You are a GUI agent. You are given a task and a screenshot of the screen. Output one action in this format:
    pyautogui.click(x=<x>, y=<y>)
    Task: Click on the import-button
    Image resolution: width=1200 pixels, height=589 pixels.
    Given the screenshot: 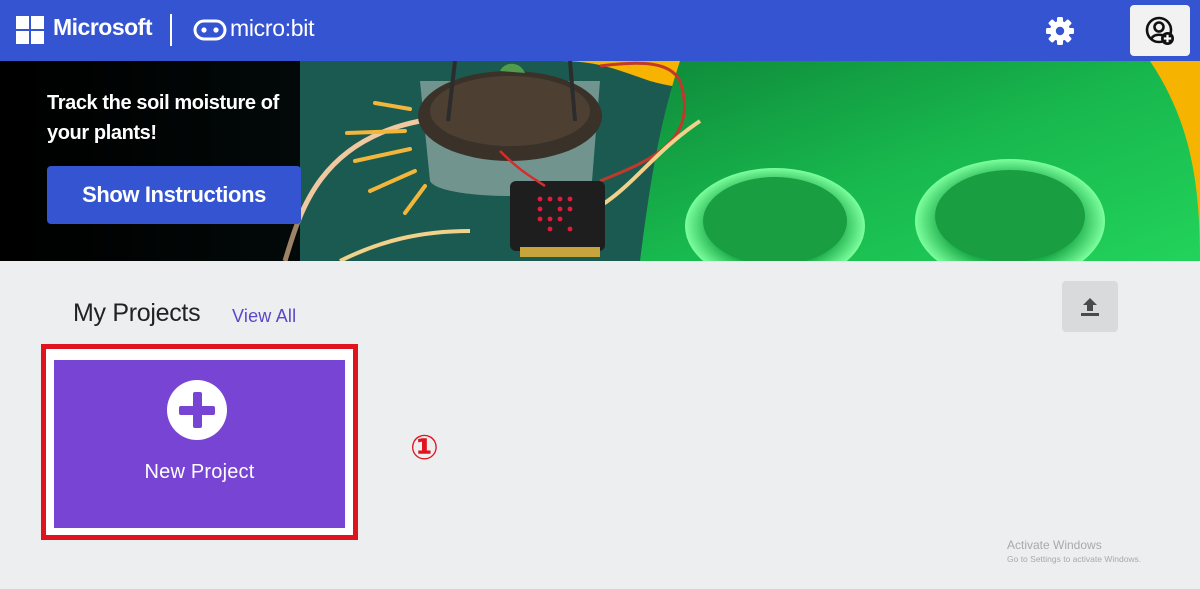 What is the action you would take?
    pyautogui.click(x=1090, y=306)
    